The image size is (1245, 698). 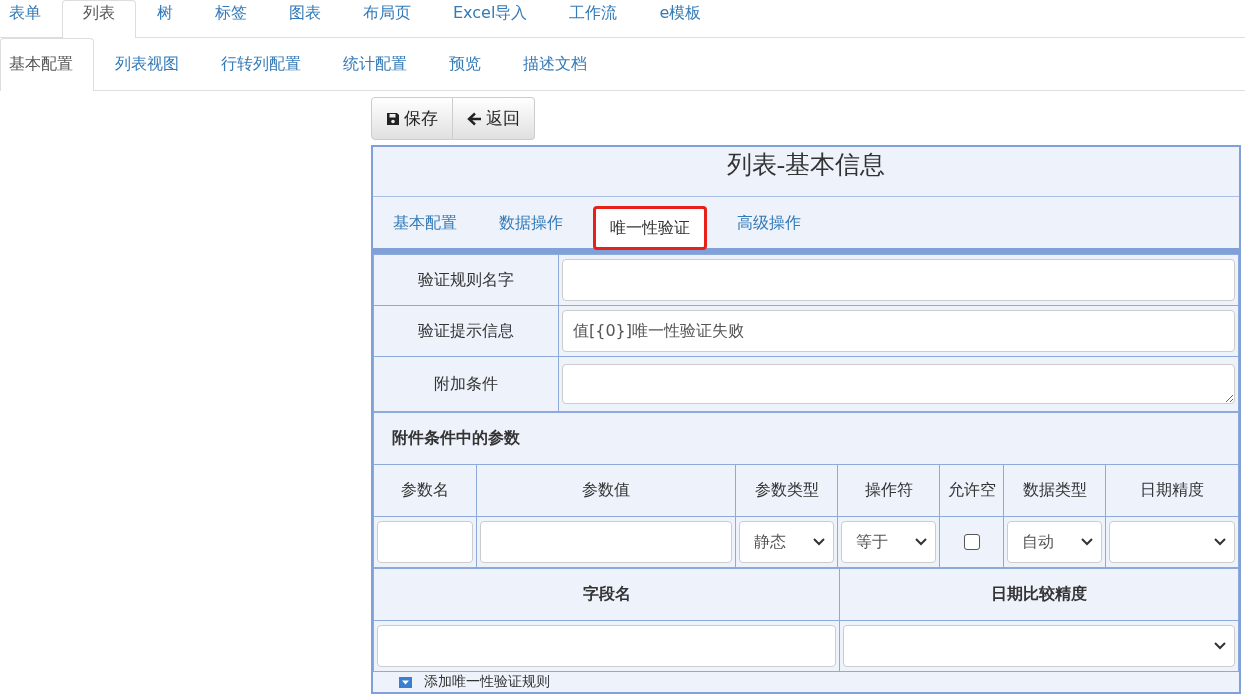 I want to click on section-heading: 附件条件中的参数, so click(x=806, y=438).